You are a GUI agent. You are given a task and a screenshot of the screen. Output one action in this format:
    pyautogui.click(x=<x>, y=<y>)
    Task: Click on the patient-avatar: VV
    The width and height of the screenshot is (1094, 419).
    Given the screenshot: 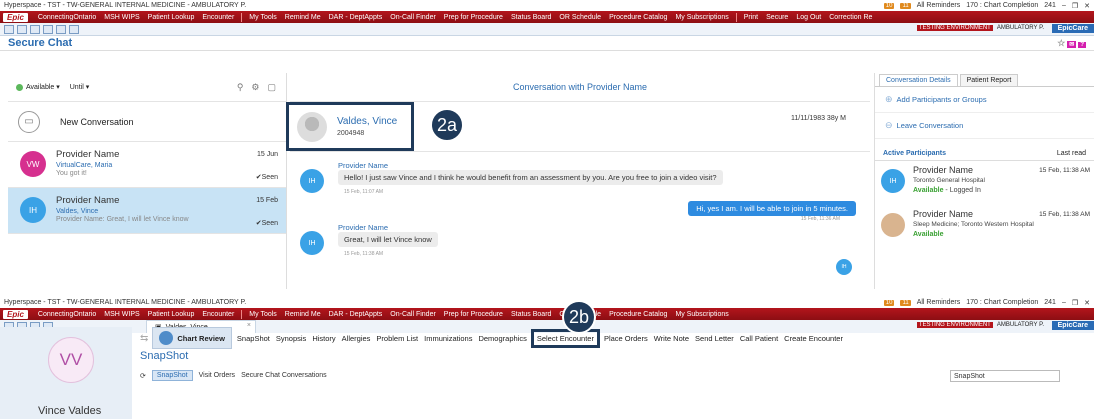 What is the action you would take?
    pyautogui.click(x=71, y=360)
    